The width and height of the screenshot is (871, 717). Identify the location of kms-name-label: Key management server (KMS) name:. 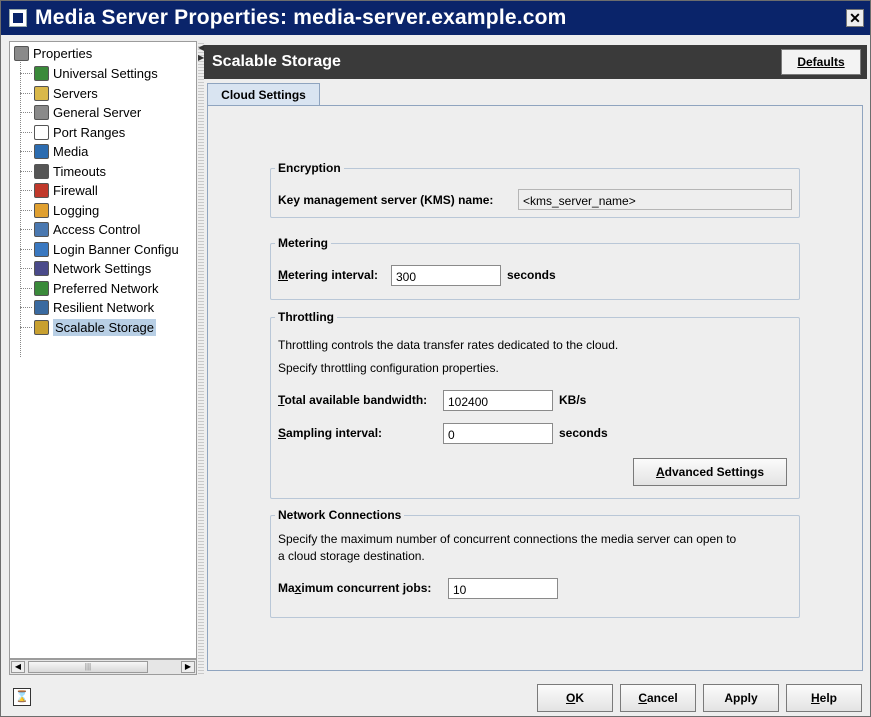
(386, 200).